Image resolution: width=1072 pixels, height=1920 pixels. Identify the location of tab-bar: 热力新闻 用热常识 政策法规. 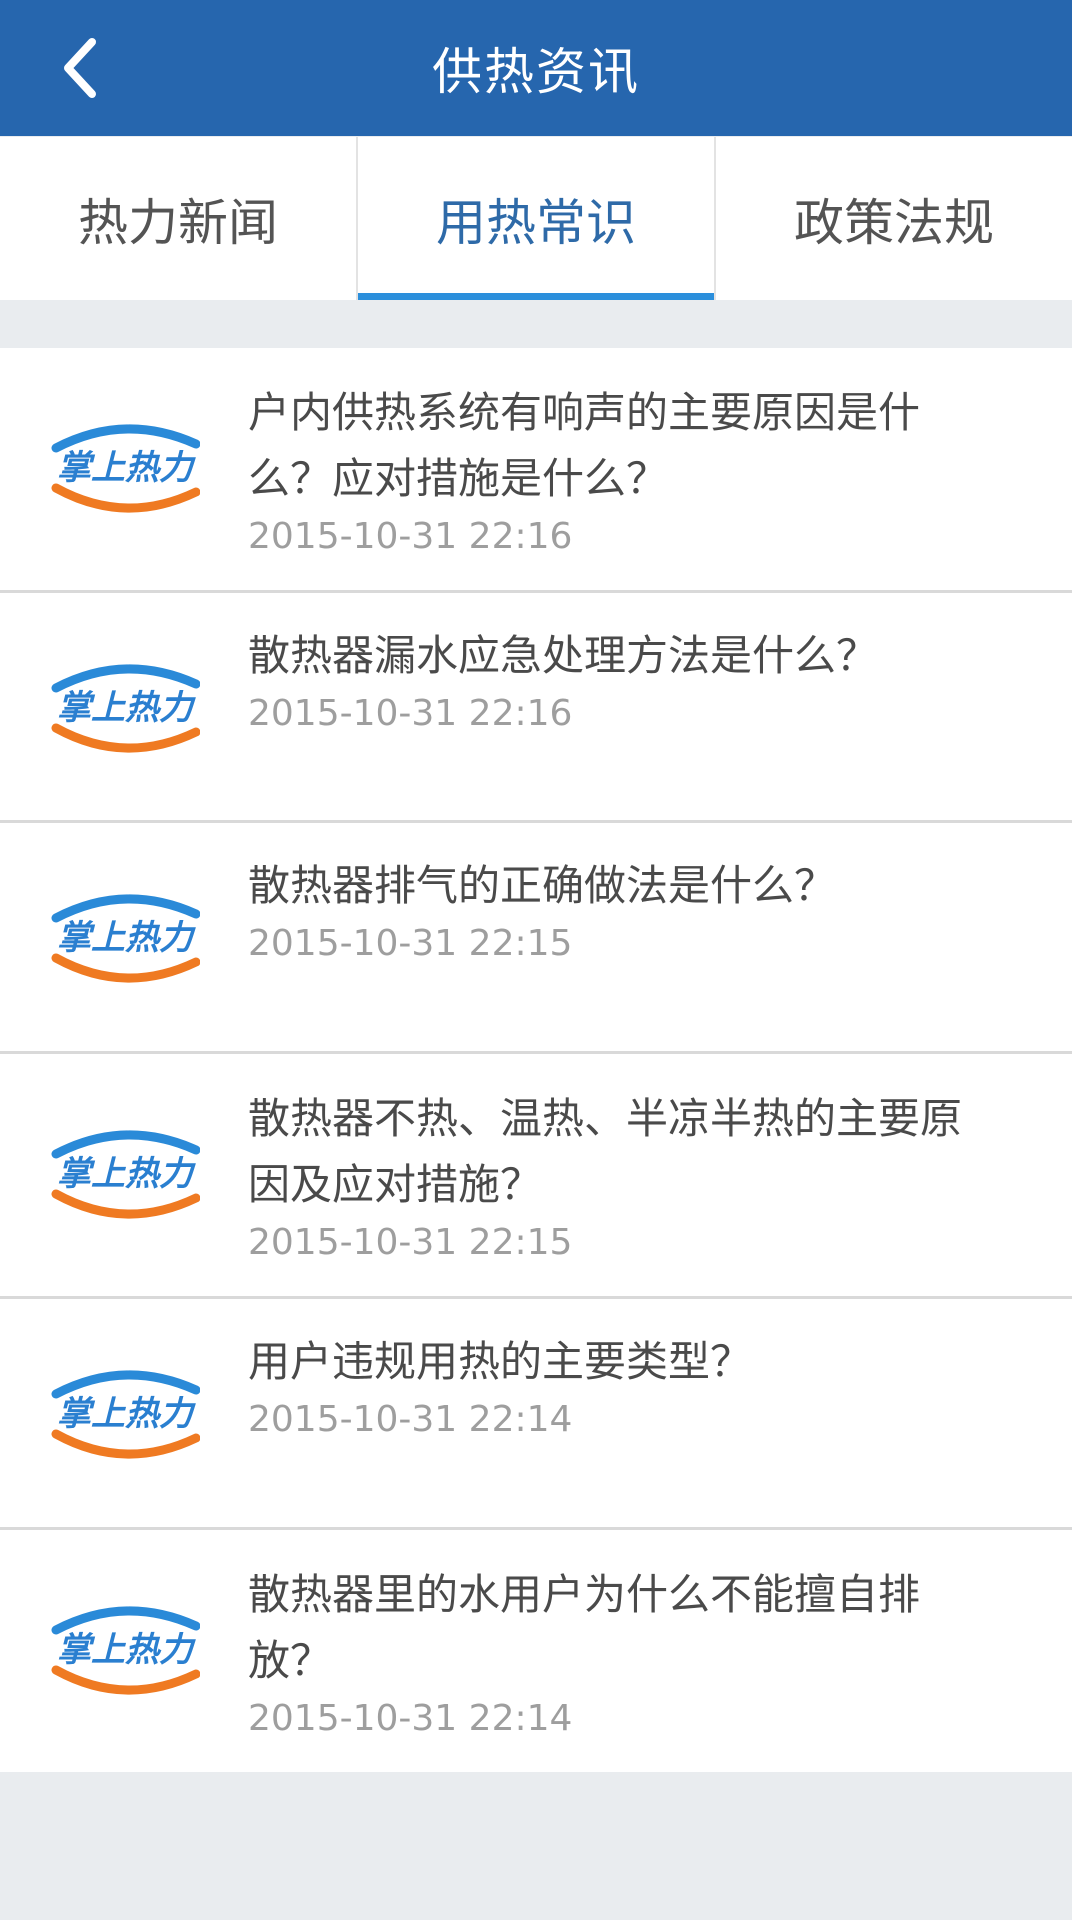
(536, 218).